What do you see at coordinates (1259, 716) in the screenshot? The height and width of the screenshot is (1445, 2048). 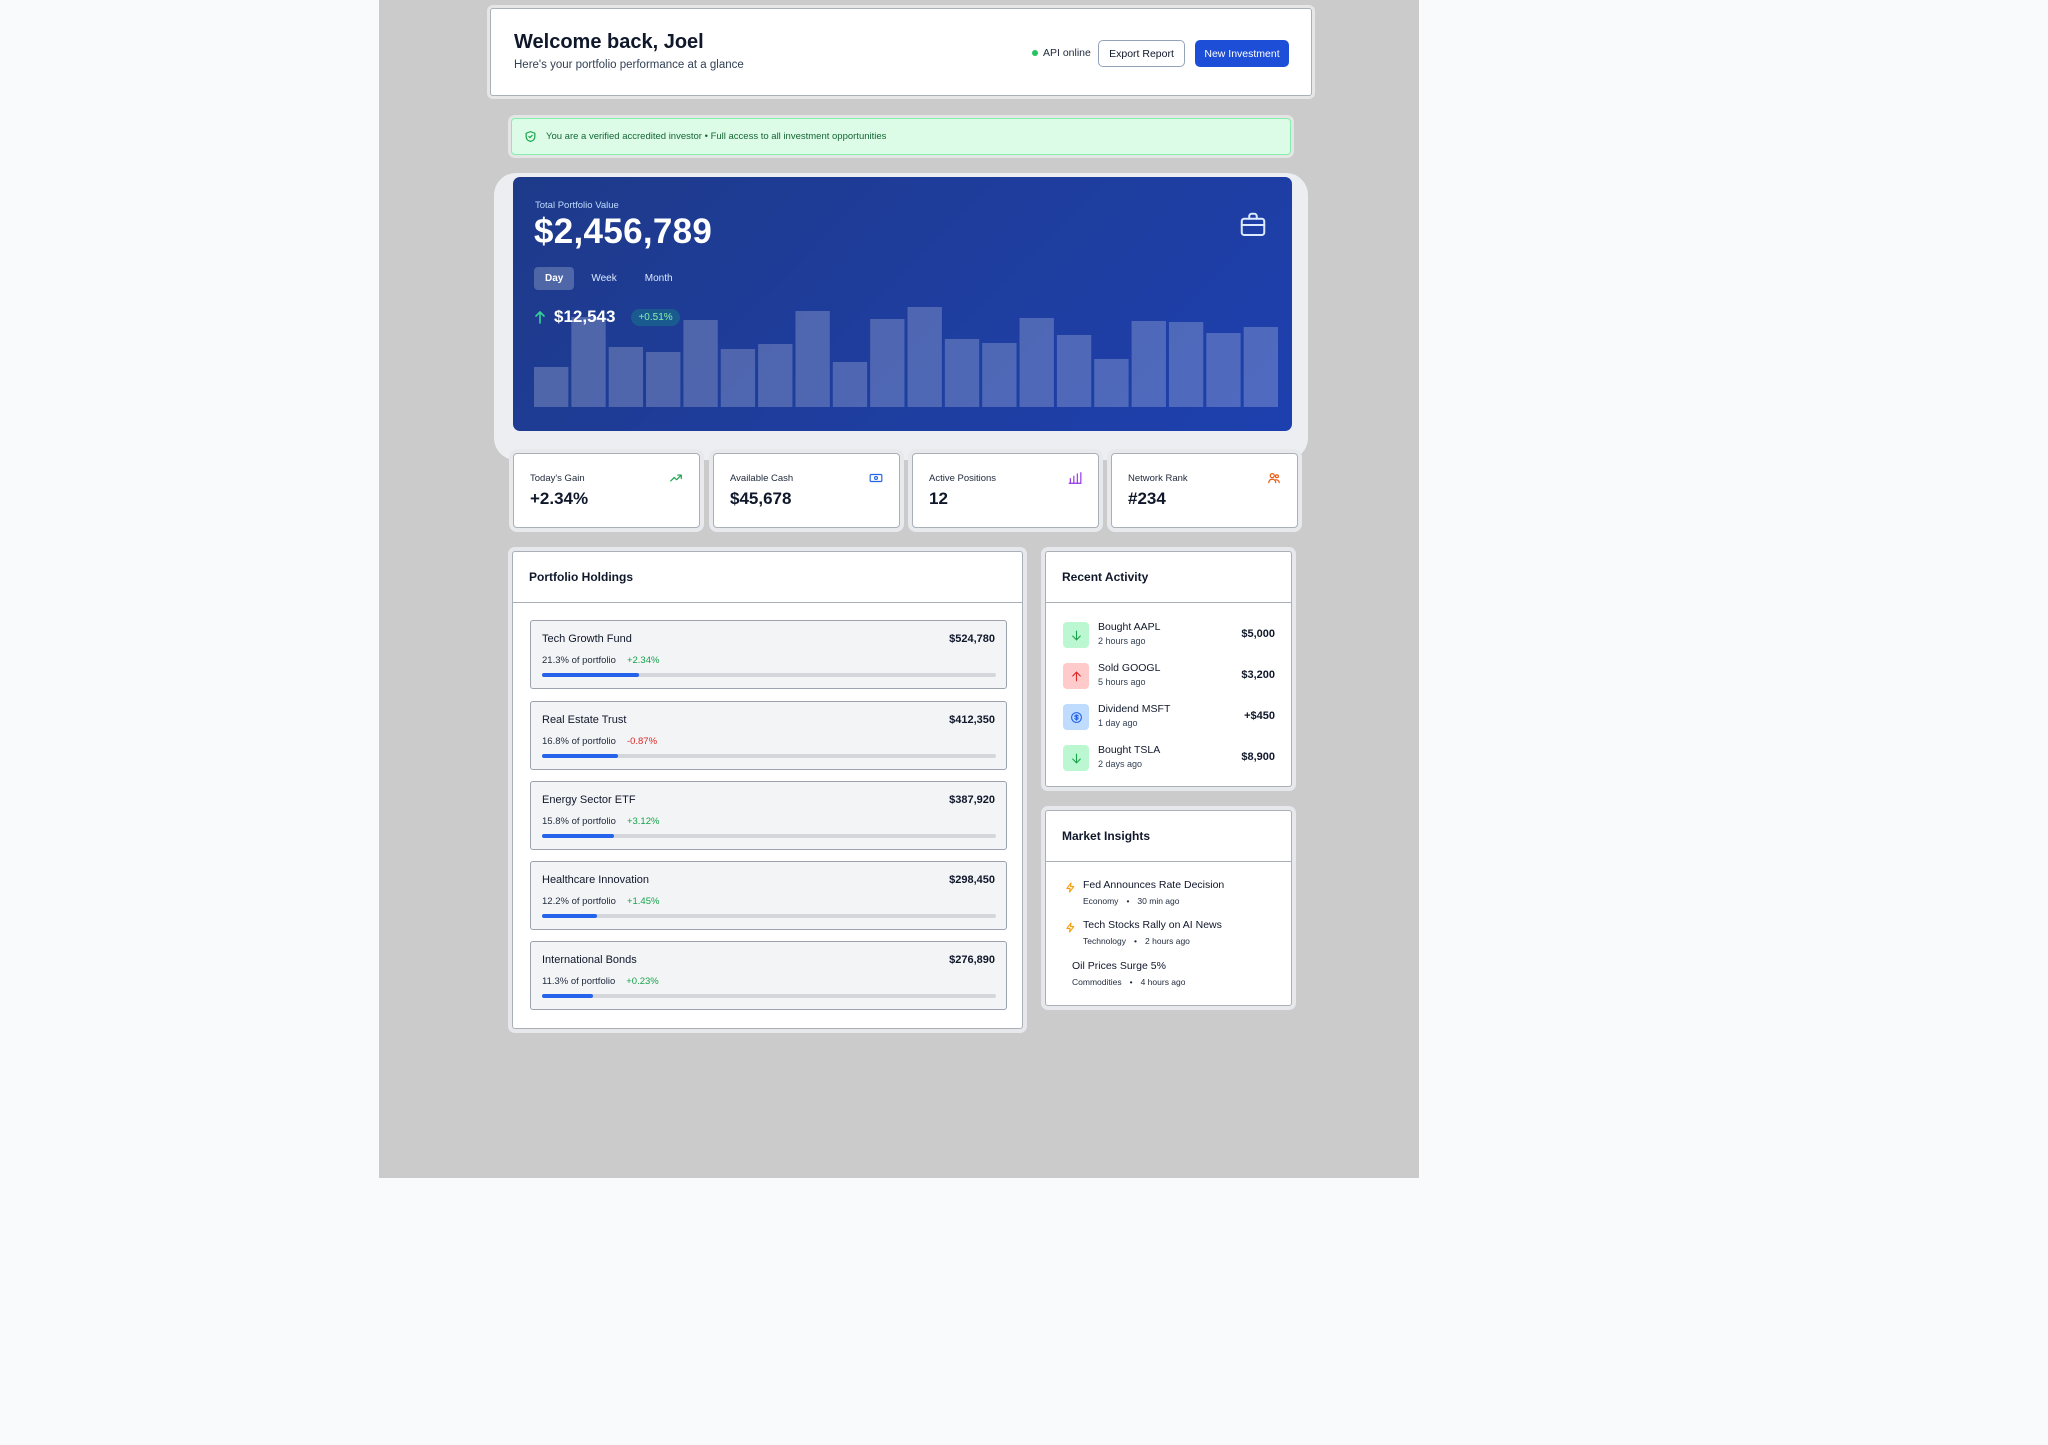 I see `activity-amount: +$450` at bounding box center [1259, 716].